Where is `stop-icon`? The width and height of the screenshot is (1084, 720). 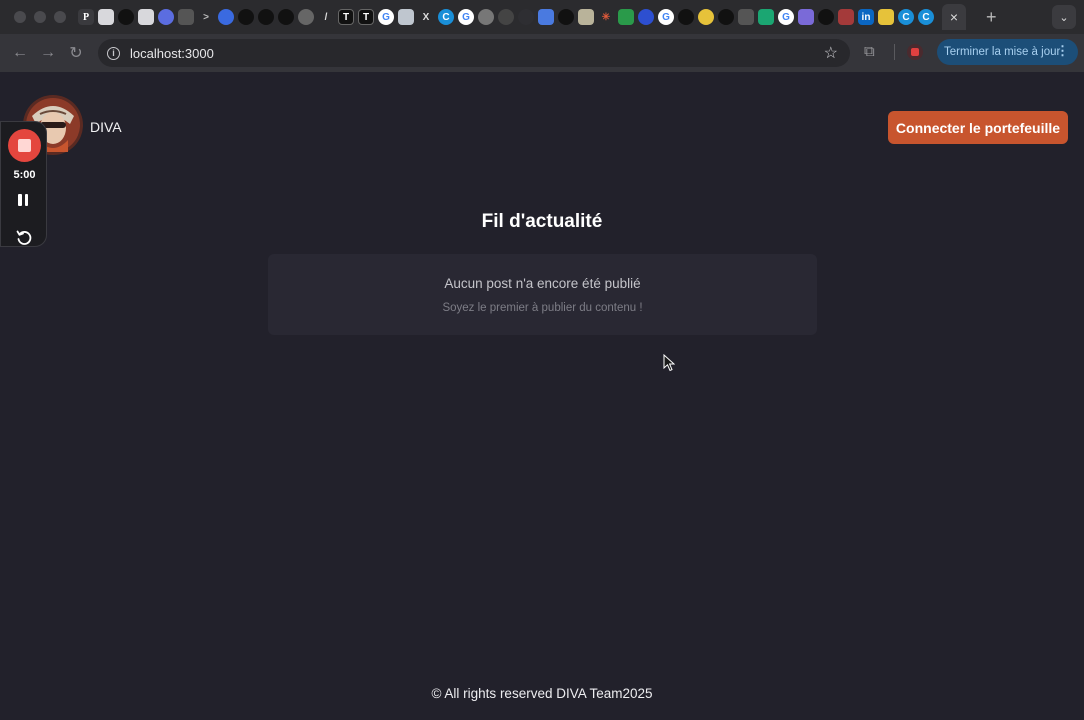
stop-icon is located at coordinates (24, 145).